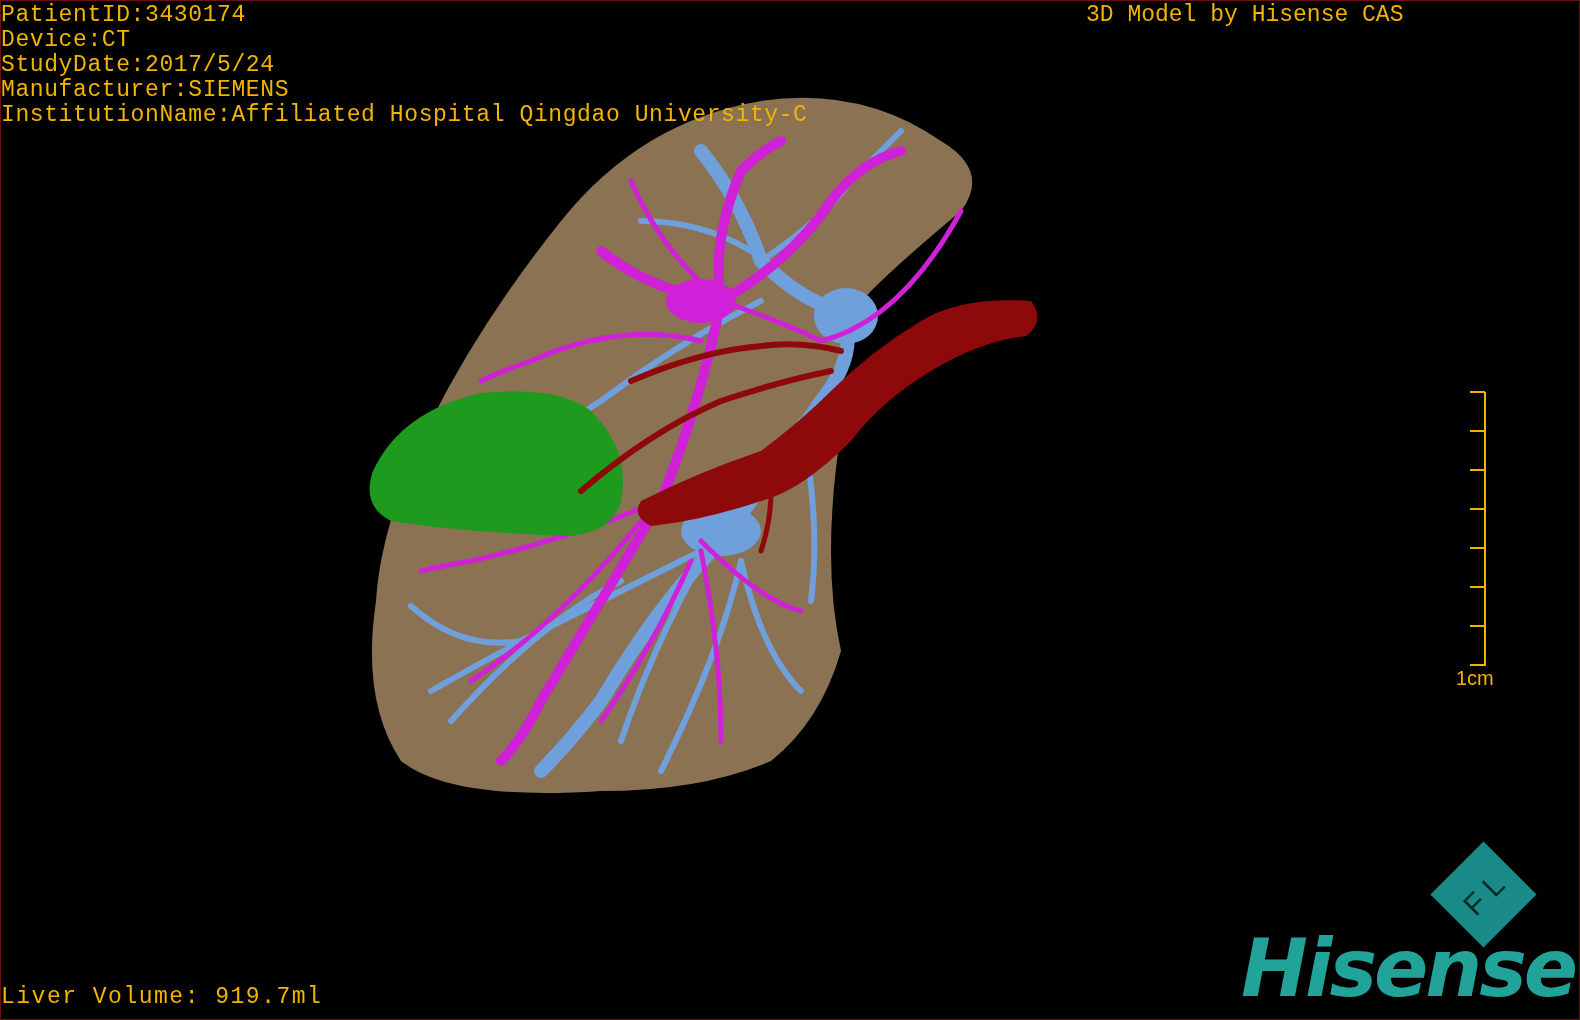  What do you see at coordinates (162, 997) in the screenshot?
I see `liver-volume-text: Liver Volume: 919.7ml` at bounding box center [162, 997].